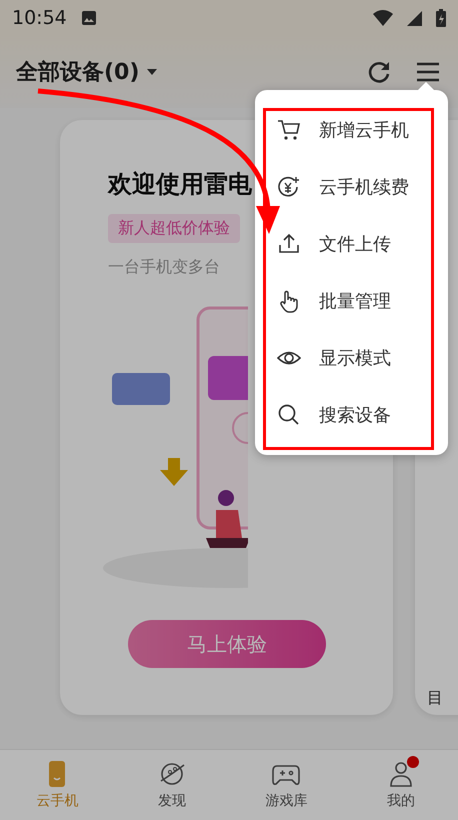 The height and width of the screenshot is (820, 458). What do you see at coordinates (379, 72) in the screenshot?
I see `refresh-icon` at bounding box center [379, 72].